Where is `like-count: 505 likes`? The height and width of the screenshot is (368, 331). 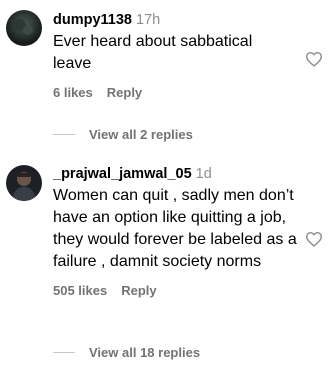
like-count: 505 likes is located at coordinates (80, 290).